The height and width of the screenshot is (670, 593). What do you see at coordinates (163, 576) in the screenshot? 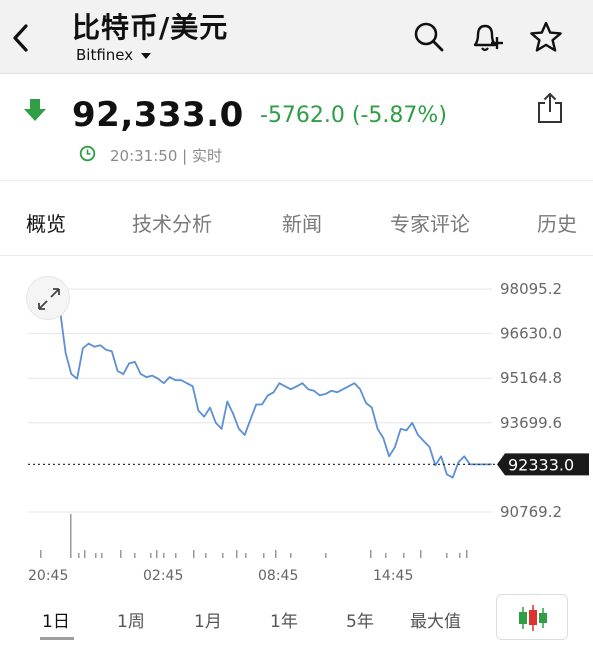
I see `x-tick-label: 02:45` at bounding box center [163, 576].